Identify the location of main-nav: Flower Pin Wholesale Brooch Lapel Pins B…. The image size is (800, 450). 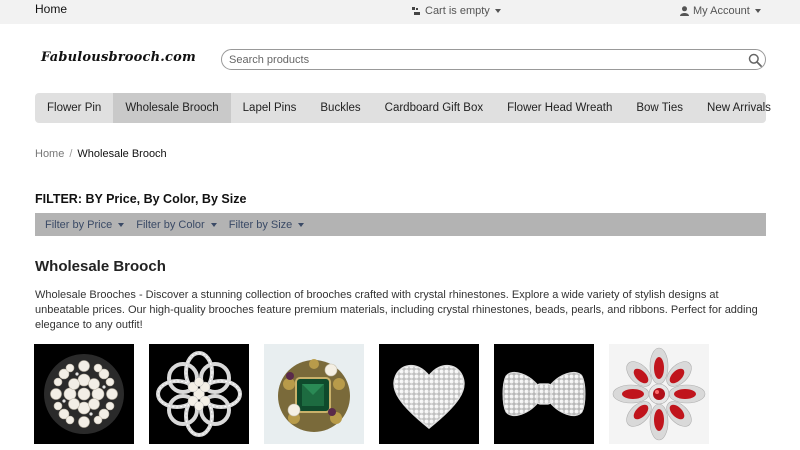
(403, 108).